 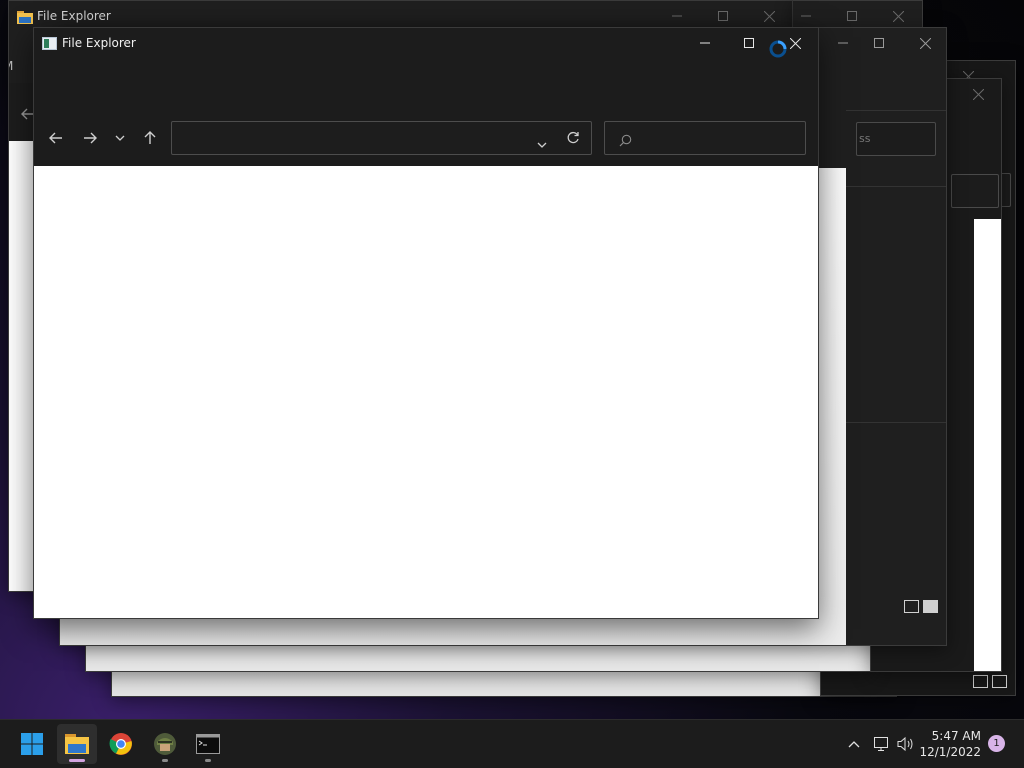 What do you see at coordinates (381, 138) in the screenshot?
I see `address-bar` at bounding box center [381, 138].